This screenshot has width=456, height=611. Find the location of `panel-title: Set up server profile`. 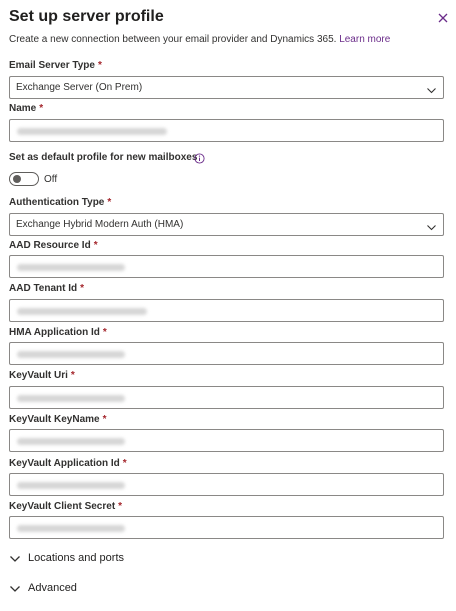

panel-title: Set up server profile is located at coordinates (86, 16).